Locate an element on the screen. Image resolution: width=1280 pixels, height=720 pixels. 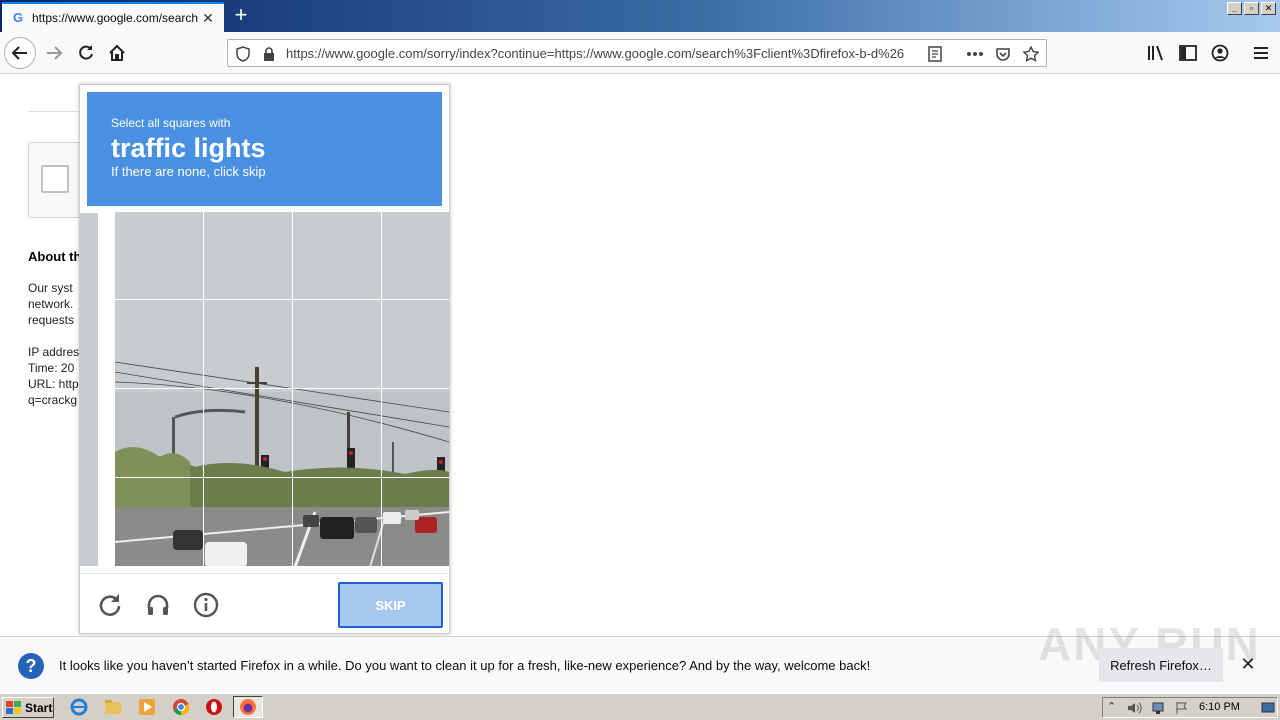
lock-icon is located at coordinates (269, 54).